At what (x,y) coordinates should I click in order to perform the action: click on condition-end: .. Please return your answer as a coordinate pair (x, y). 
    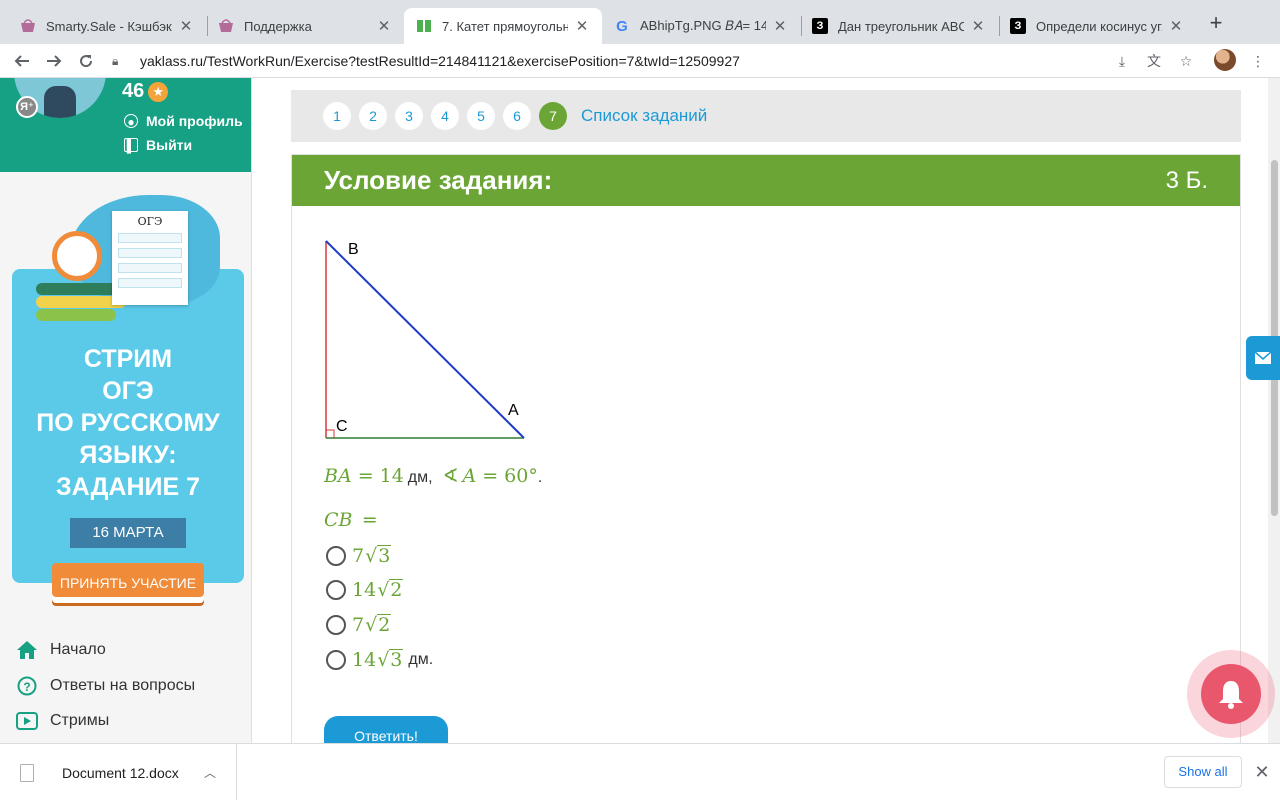
    Looking at the image, I should click on (540, 477).